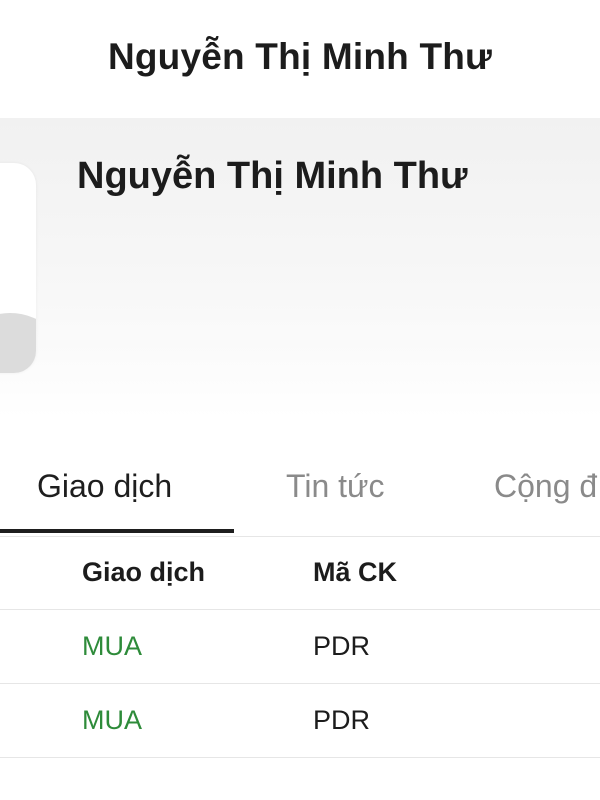 Image resolution: width=600 pixels, height=800 pixels. What do you see at coordinates (300, 56) in the screenshot?
I see `nav-title: Nguyễn Thị Minh Thư` at bounding box center [300, 56].